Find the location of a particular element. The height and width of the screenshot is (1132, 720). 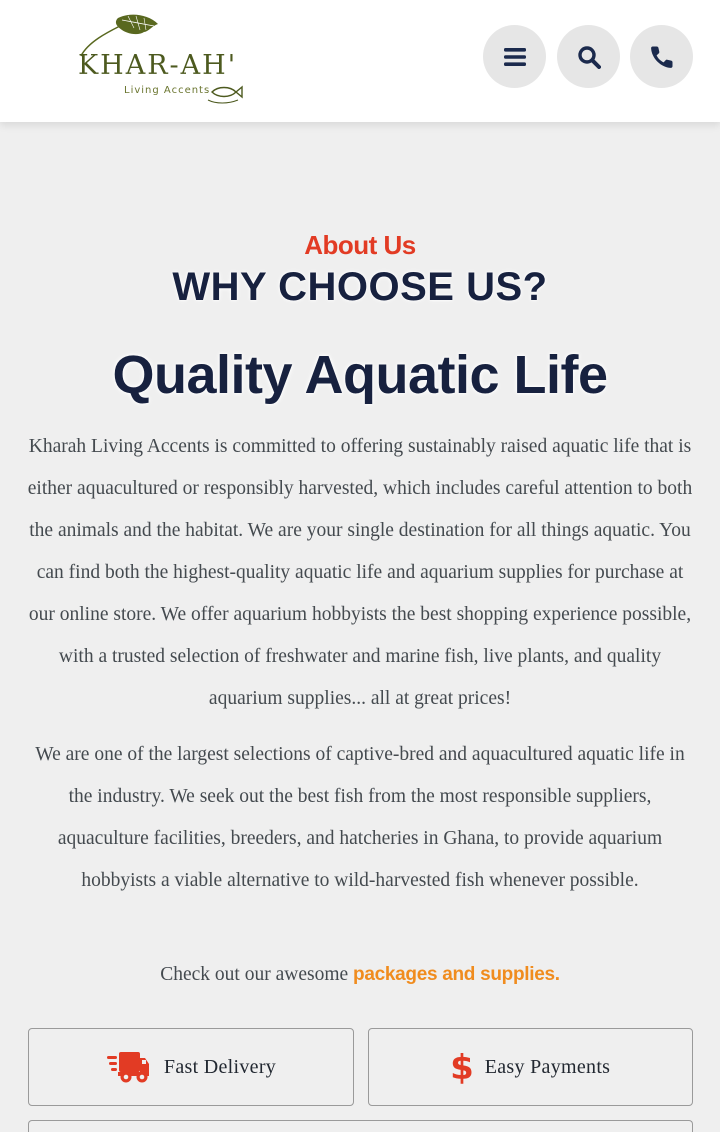

menu-icon is located at coordinates (514, 56).